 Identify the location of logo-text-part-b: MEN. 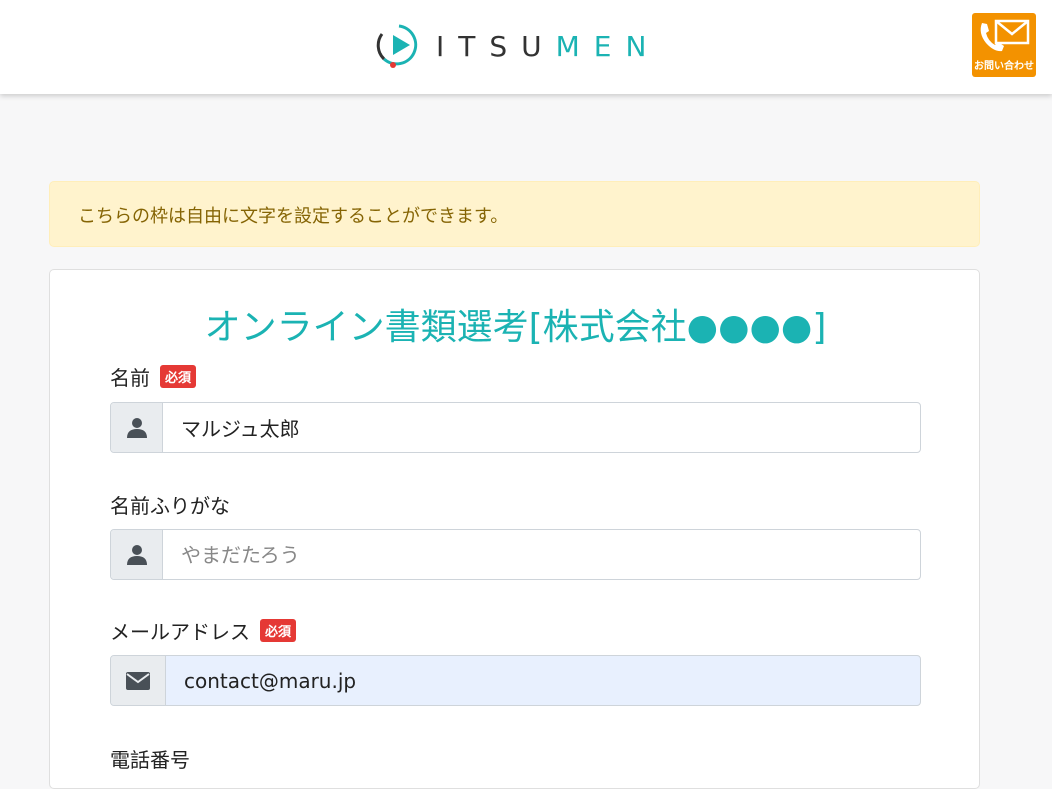
(608, 46).